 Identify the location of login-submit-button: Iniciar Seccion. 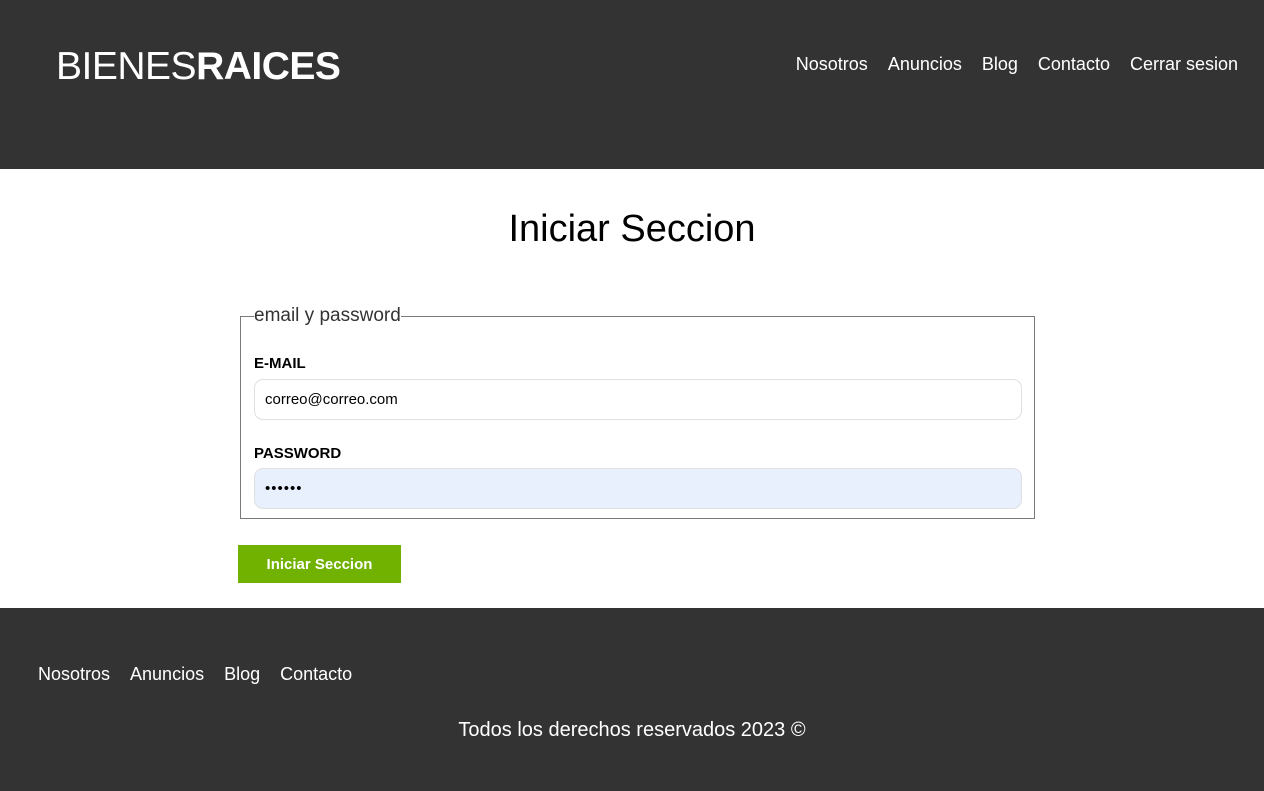
(319, 564).